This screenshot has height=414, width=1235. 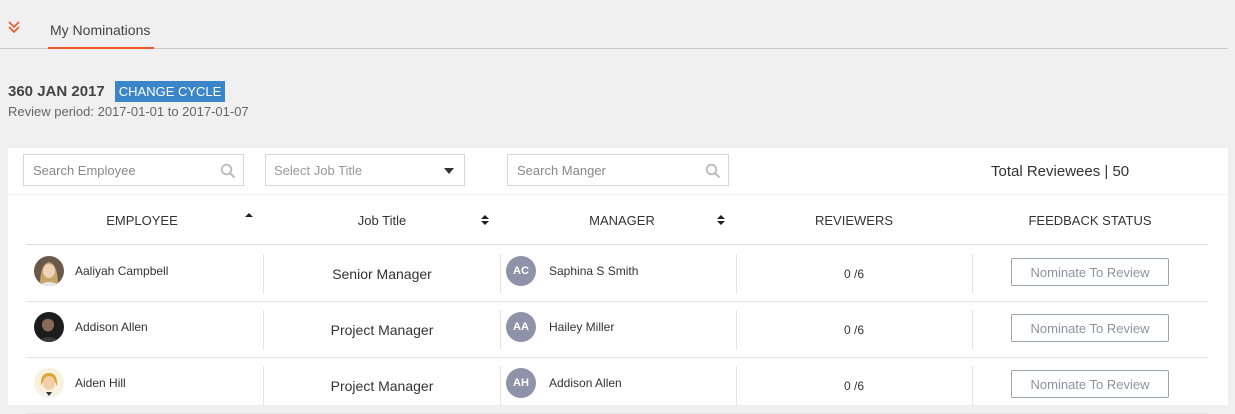 What do you see at coordinates (585, 383) in the screenshot?
I see `manager-name: Addison Allen` at bounding box center [585, 383].